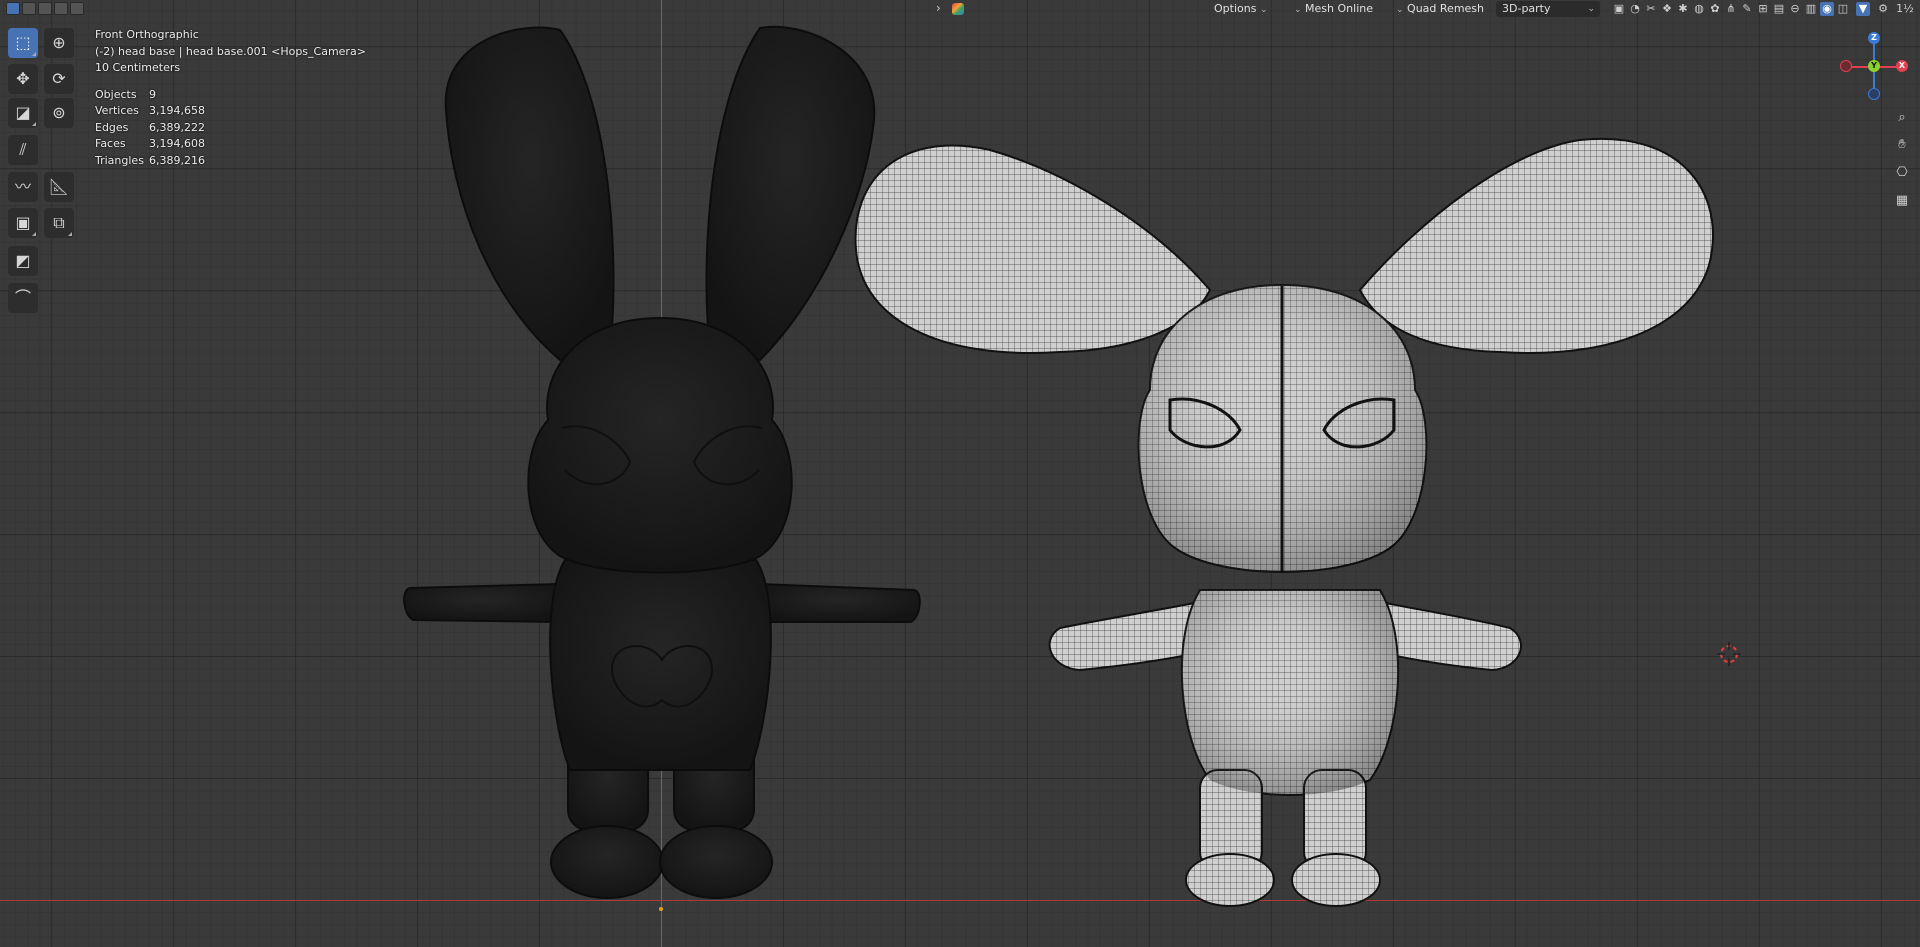  What do you see at coordinates (1667, 9) in the screenshot?
I see `shading-wire-icon: ❖` at bounding box center [1667, 9].